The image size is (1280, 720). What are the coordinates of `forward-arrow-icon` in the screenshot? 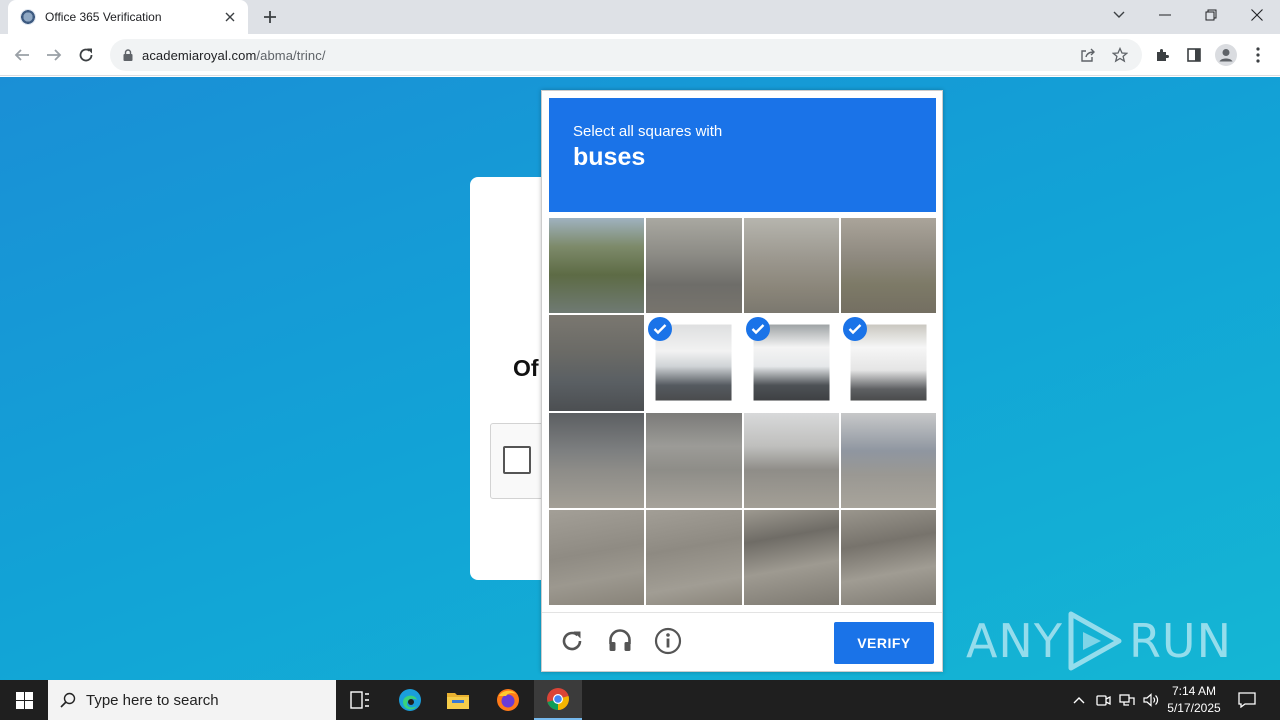 It's located at (54, 55).